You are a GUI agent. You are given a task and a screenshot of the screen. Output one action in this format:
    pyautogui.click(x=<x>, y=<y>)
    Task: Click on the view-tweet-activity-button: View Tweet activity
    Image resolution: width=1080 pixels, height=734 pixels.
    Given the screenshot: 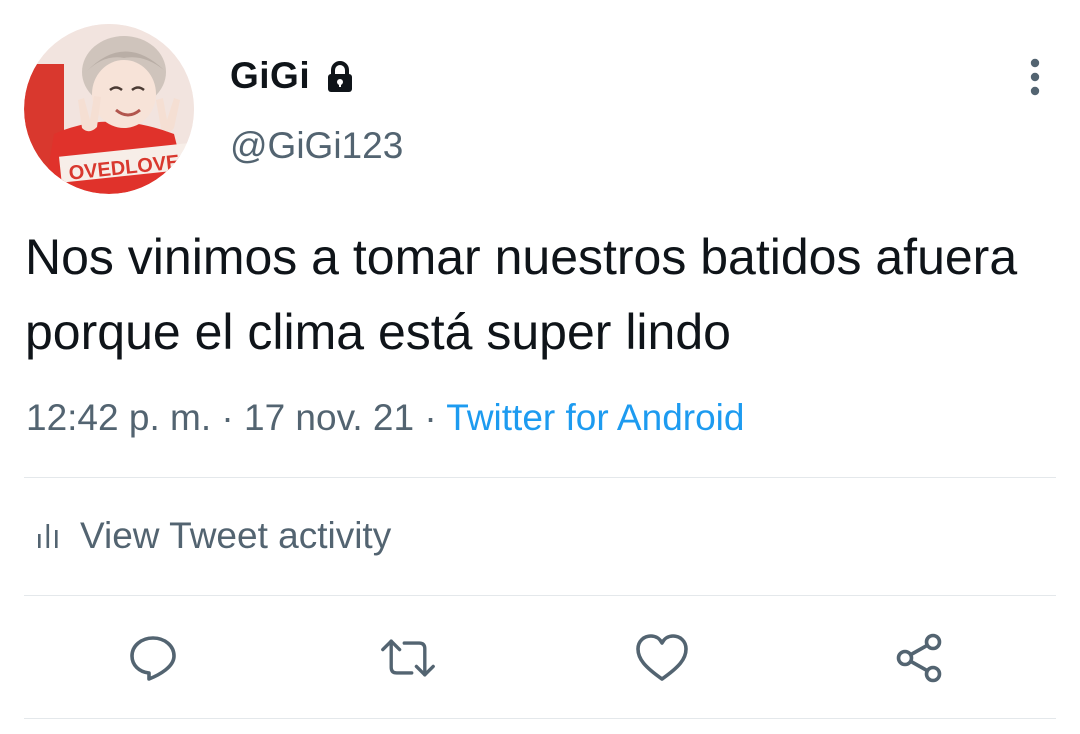 What is the action you would take?
    pyautogui.click(x=213, y=536)
    